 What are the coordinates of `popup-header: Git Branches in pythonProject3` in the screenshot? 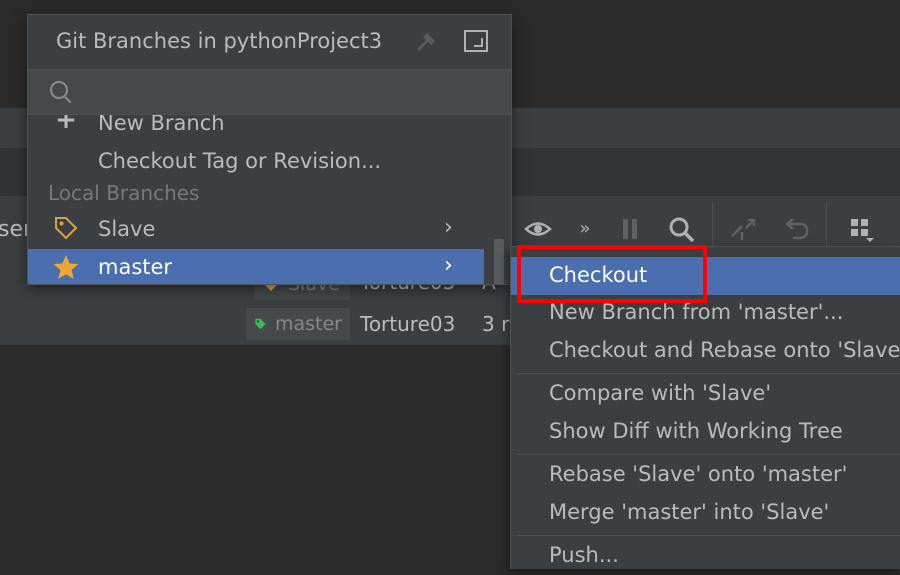 It's located at (269, 42).